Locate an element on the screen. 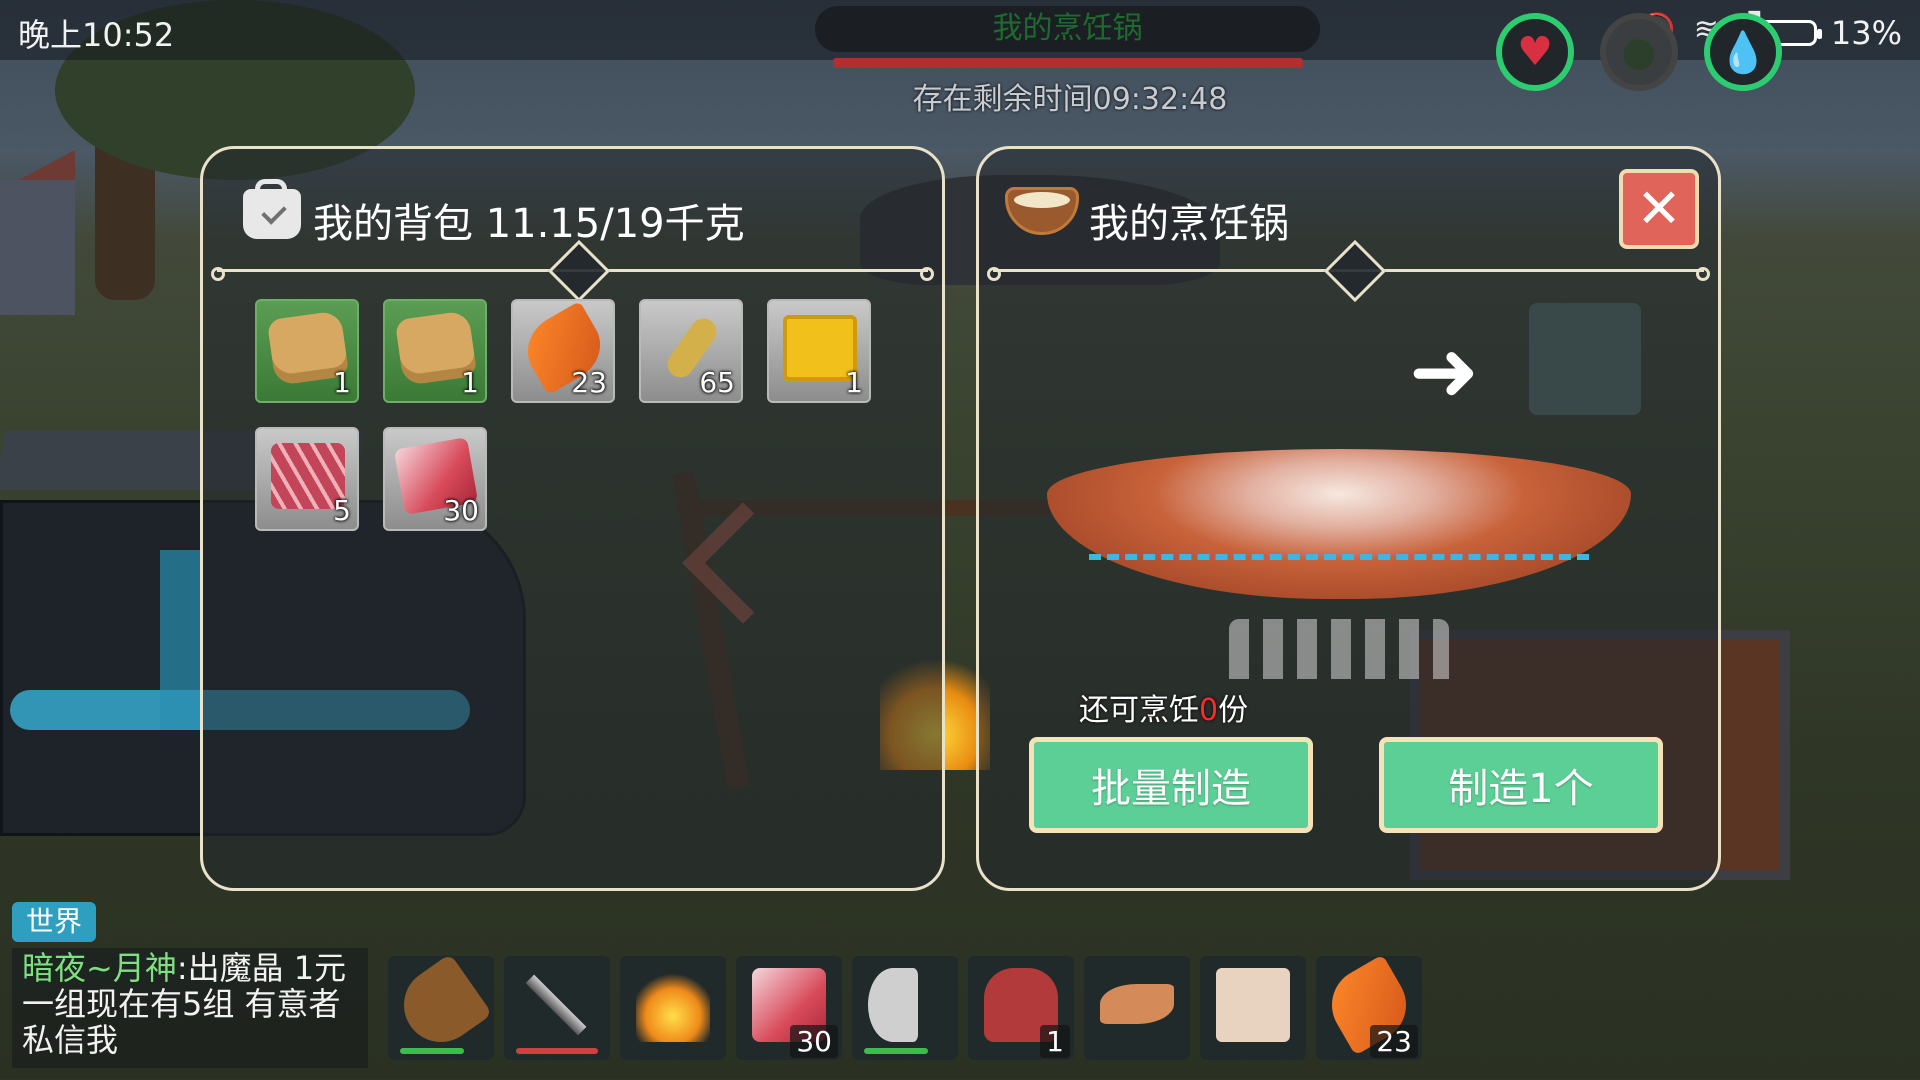  close-icon: ✕ is located at coordinates (1659, 208).